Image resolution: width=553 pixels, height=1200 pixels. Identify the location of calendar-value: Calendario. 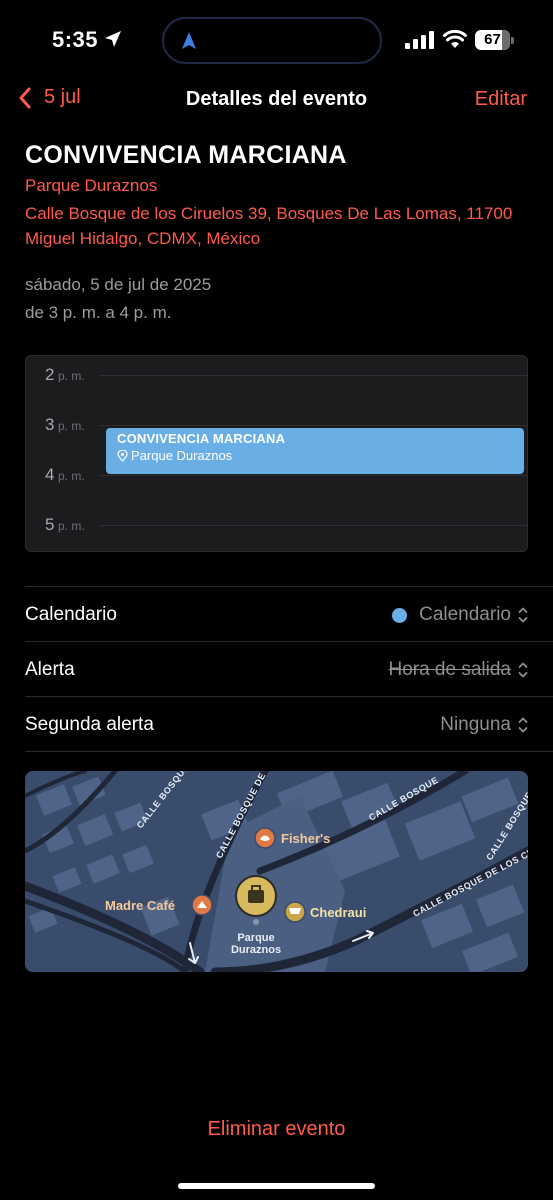
(465, 614).